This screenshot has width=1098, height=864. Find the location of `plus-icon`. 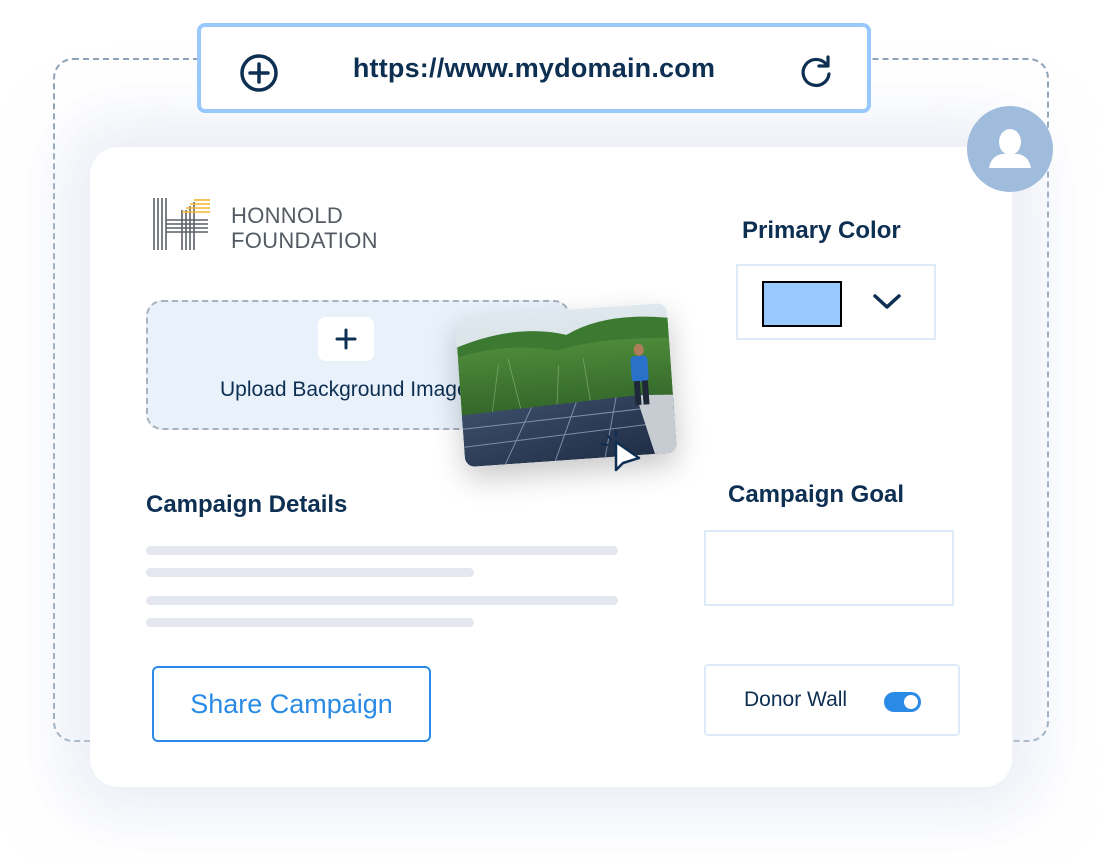

plus-icon is located at coordinates (346, 339).